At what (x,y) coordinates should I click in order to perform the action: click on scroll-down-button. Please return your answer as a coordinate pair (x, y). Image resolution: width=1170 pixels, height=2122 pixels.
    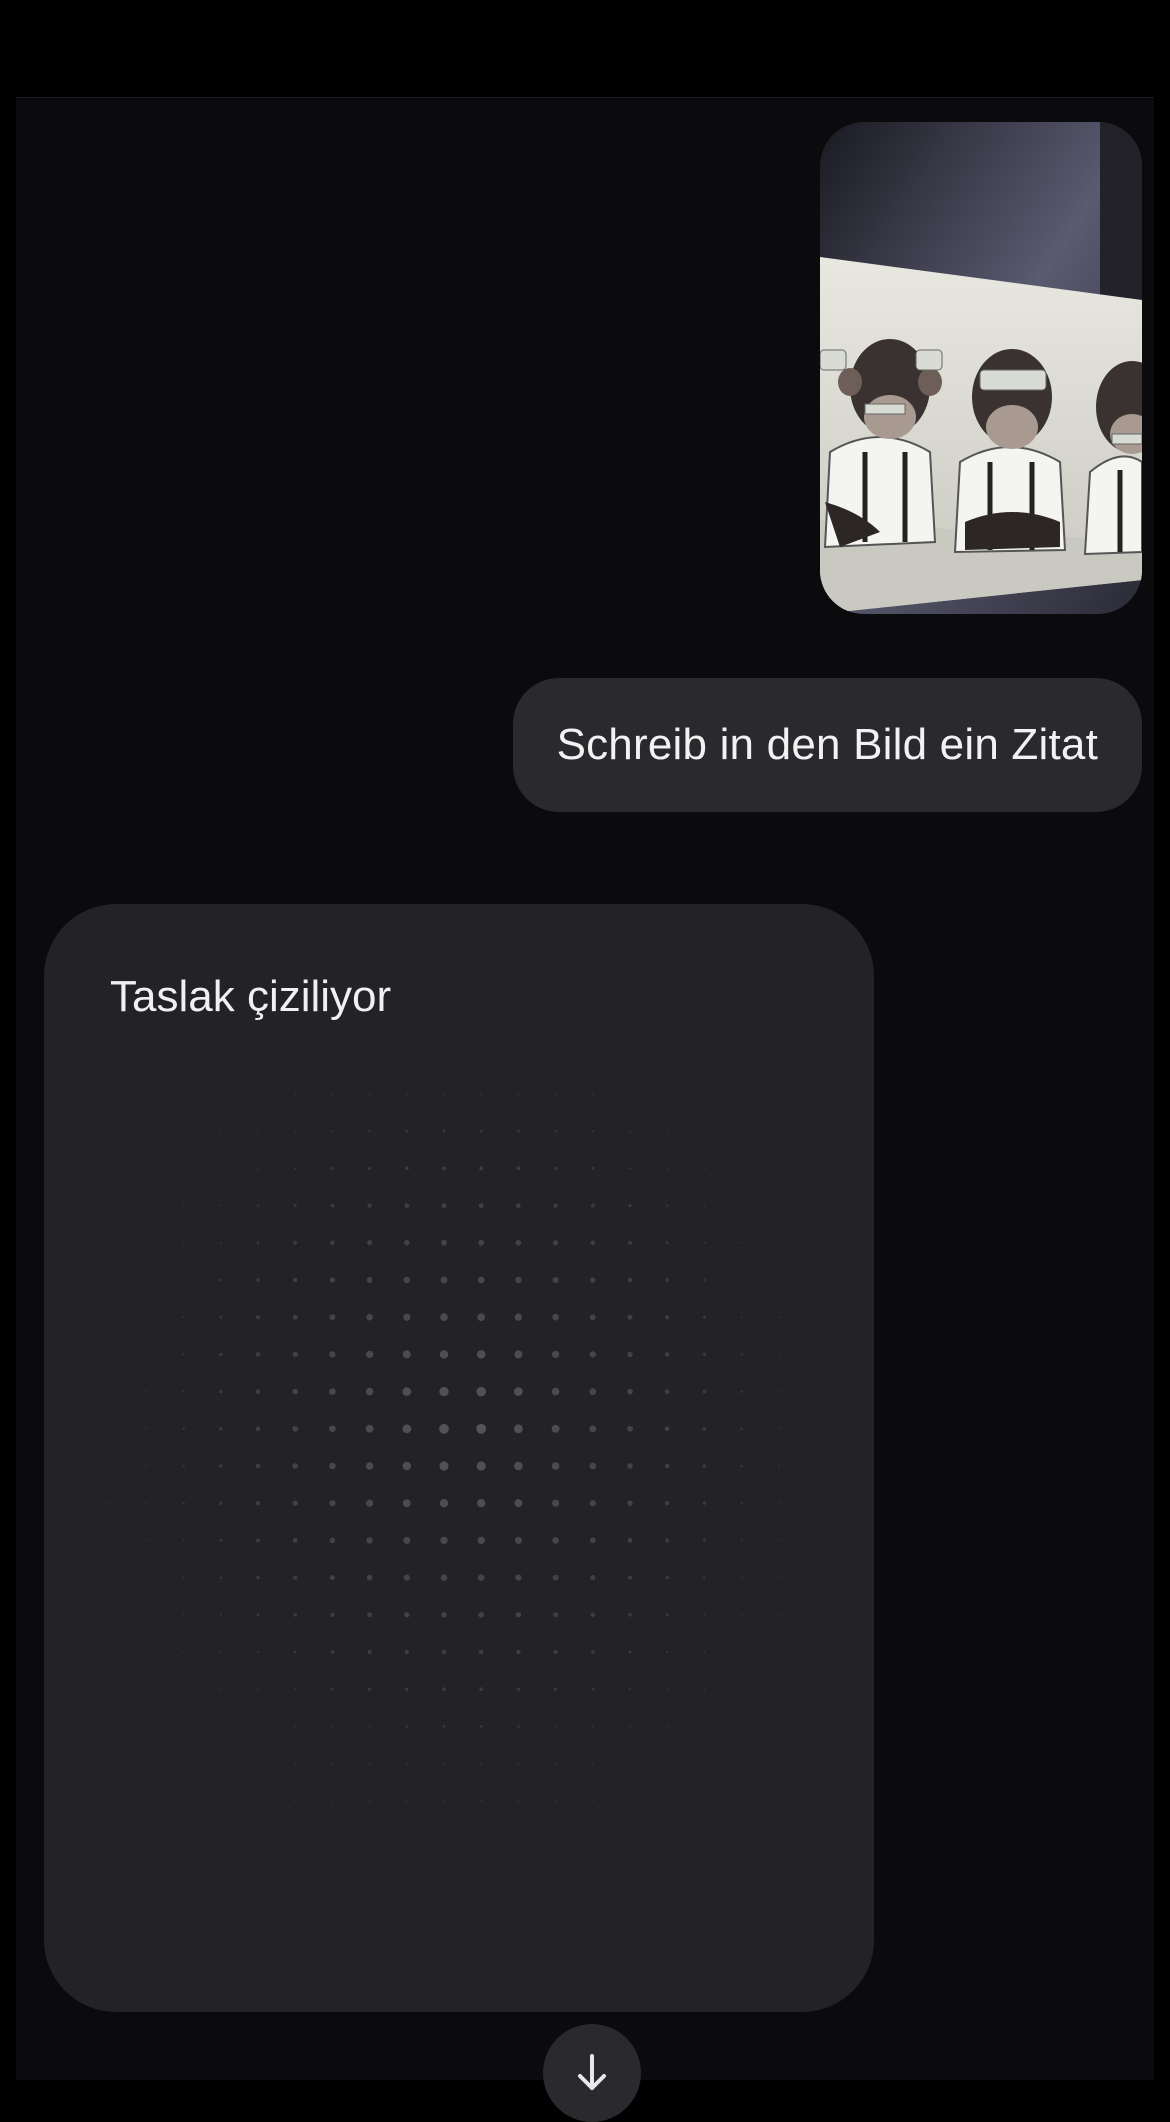
    Looking at the image, I should click on (592, 2073).